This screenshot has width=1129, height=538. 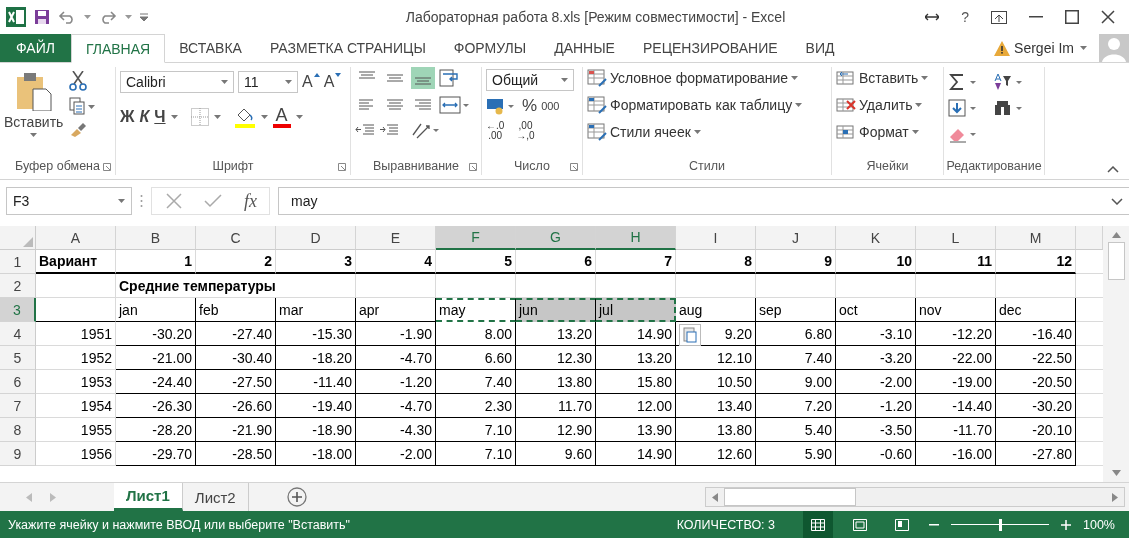 I want to click on styles-menu-button: Стили ячеек, so click(x=707, y=132).